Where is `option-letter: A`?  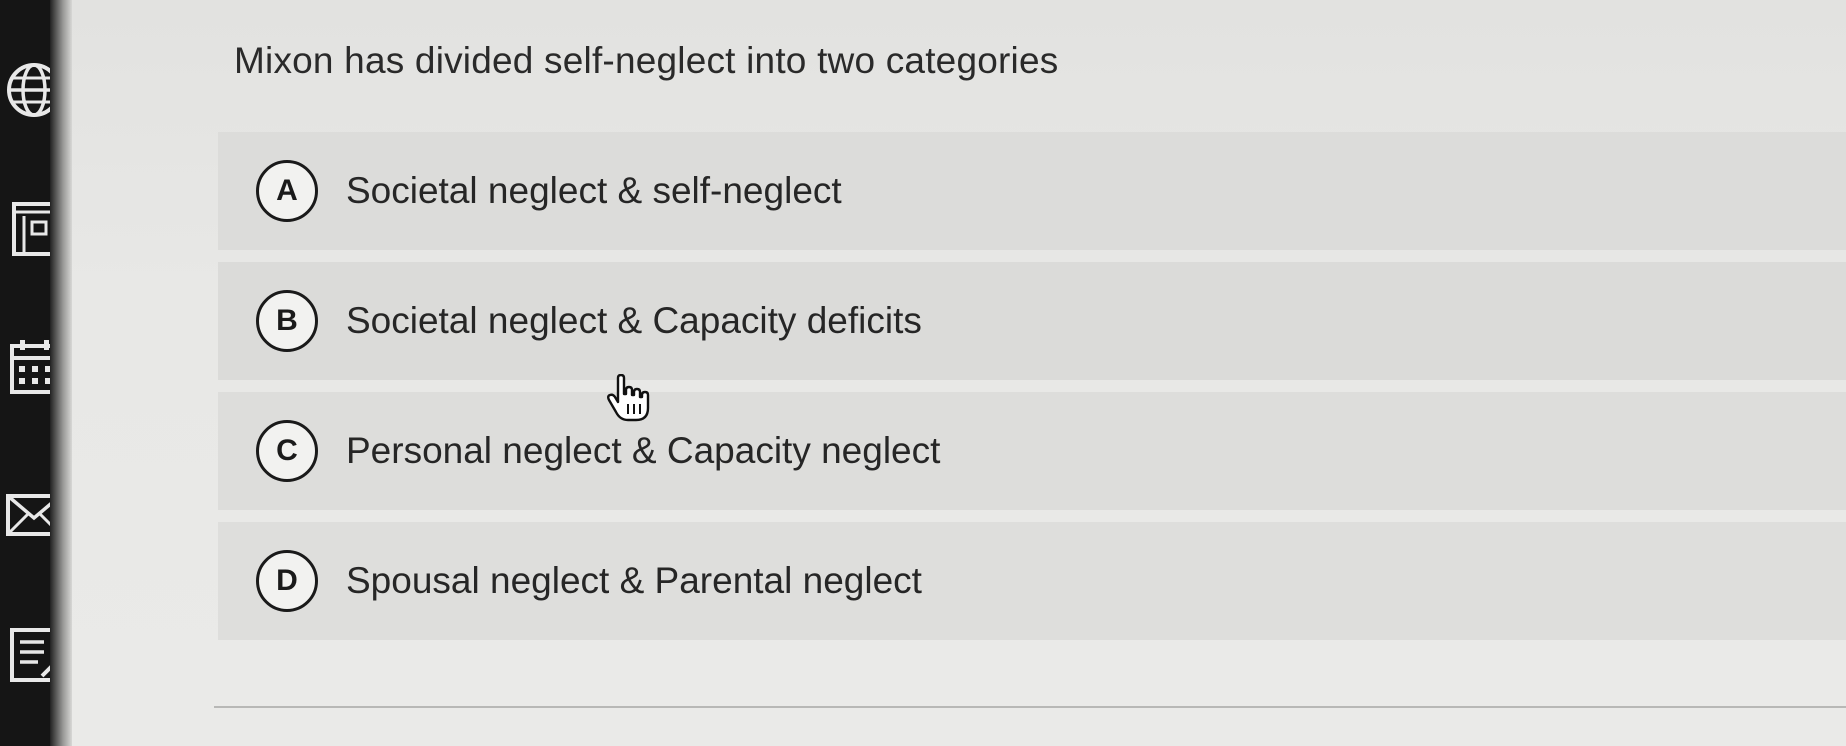 option-letter: A is located at coordinates (287, 191).